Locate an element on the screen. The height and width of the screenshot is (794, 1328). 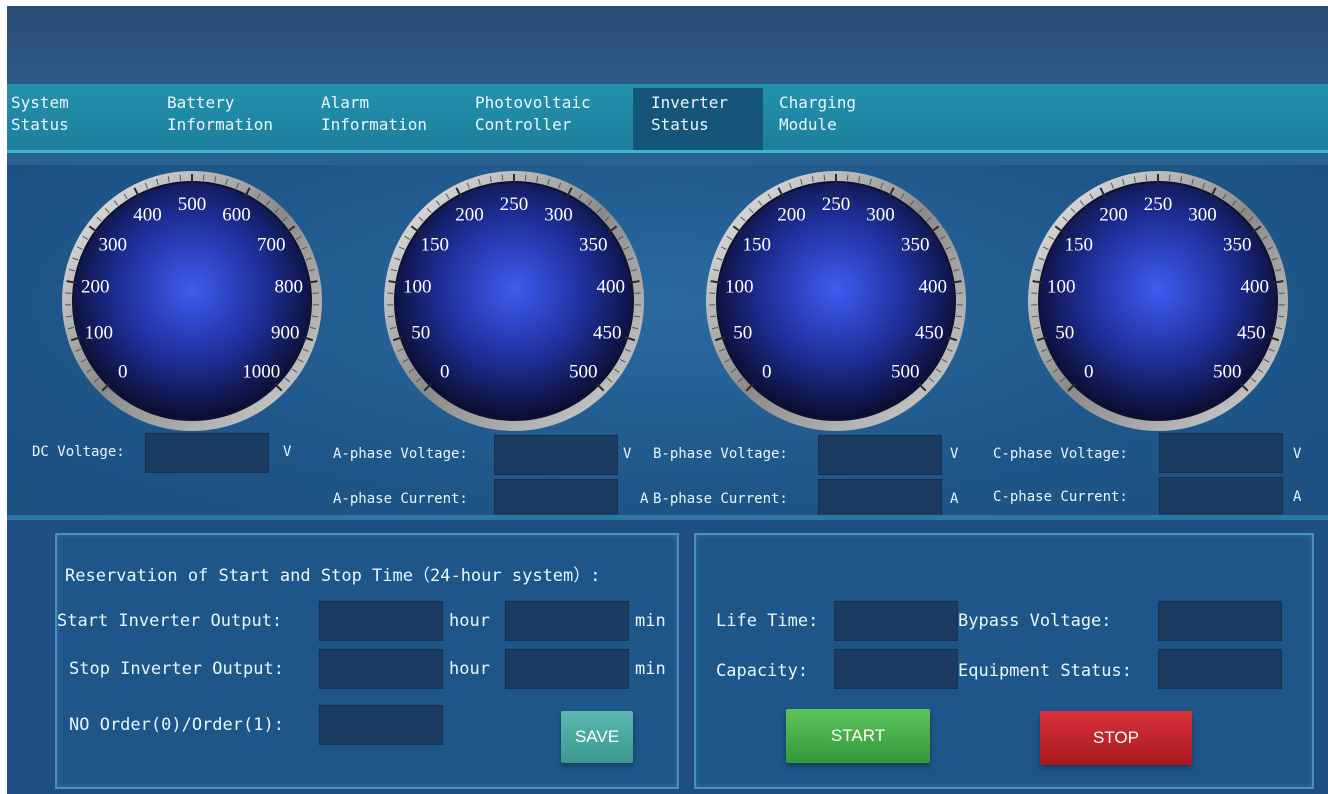
tab-label-line1: Inverter is located at coordinates (690, 102).